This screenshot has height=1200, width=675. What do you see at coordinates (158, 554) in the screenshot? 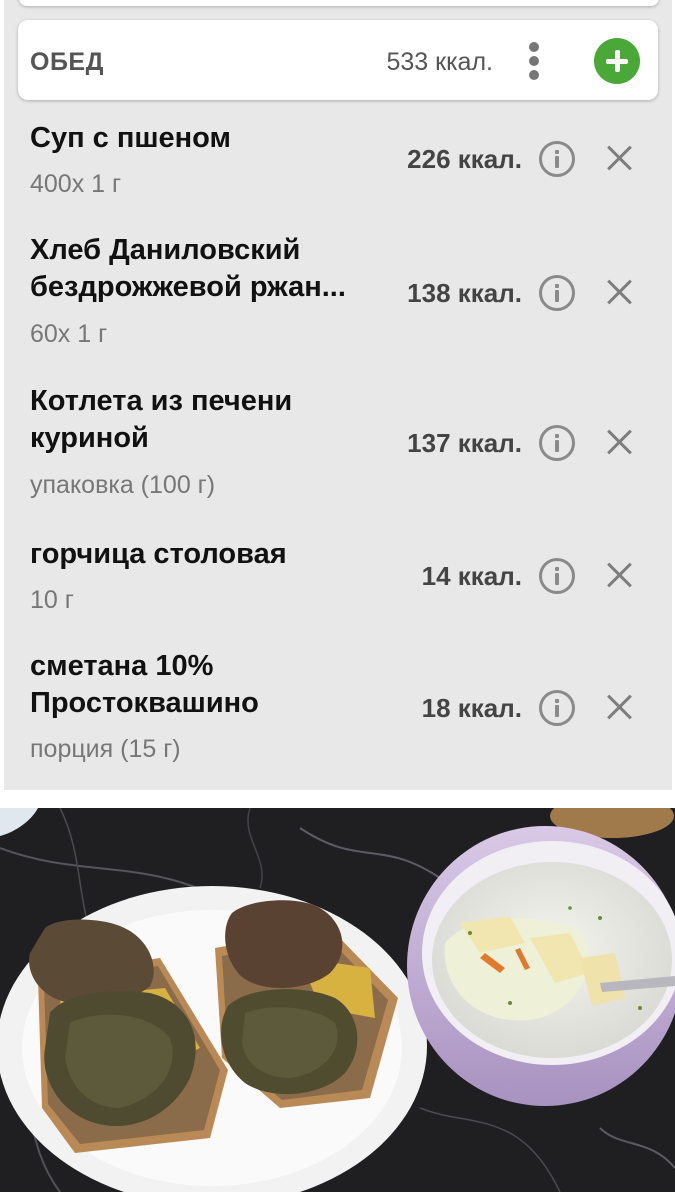
I see `food-item-name: горчица столовая` at bounding box center [158, 554].